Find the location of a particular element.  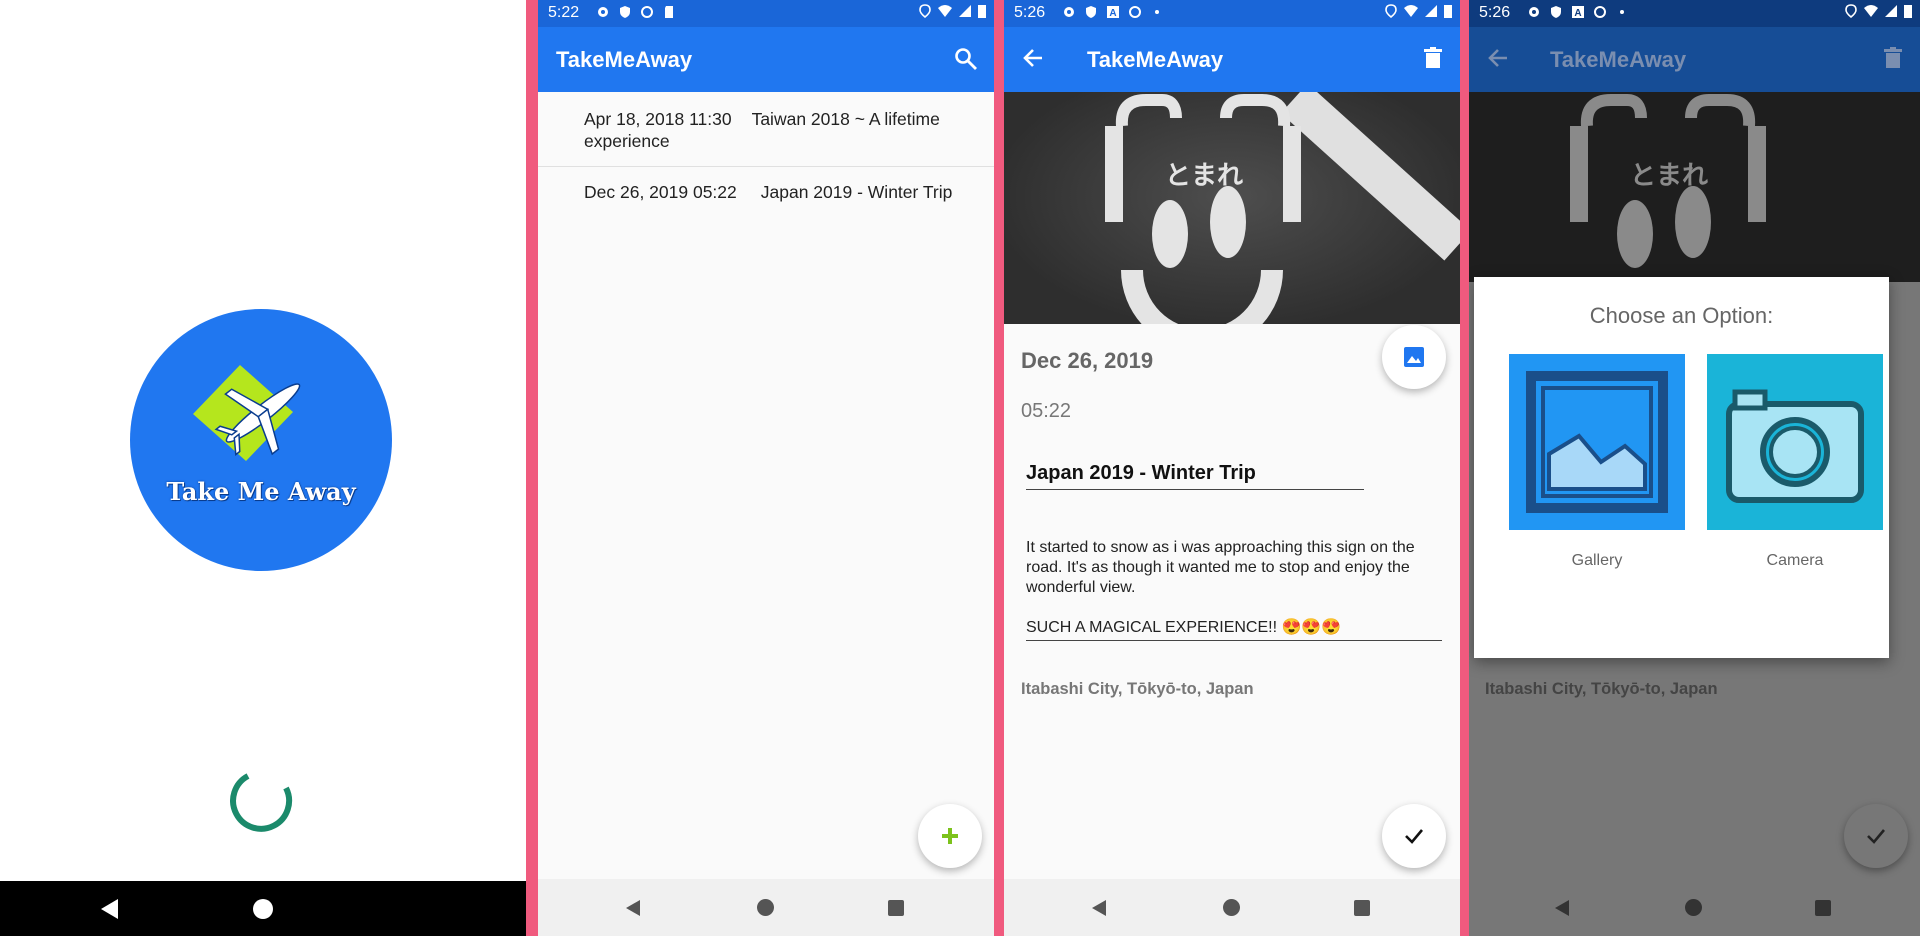

loading-spinner is located at coordinates (261, 802).